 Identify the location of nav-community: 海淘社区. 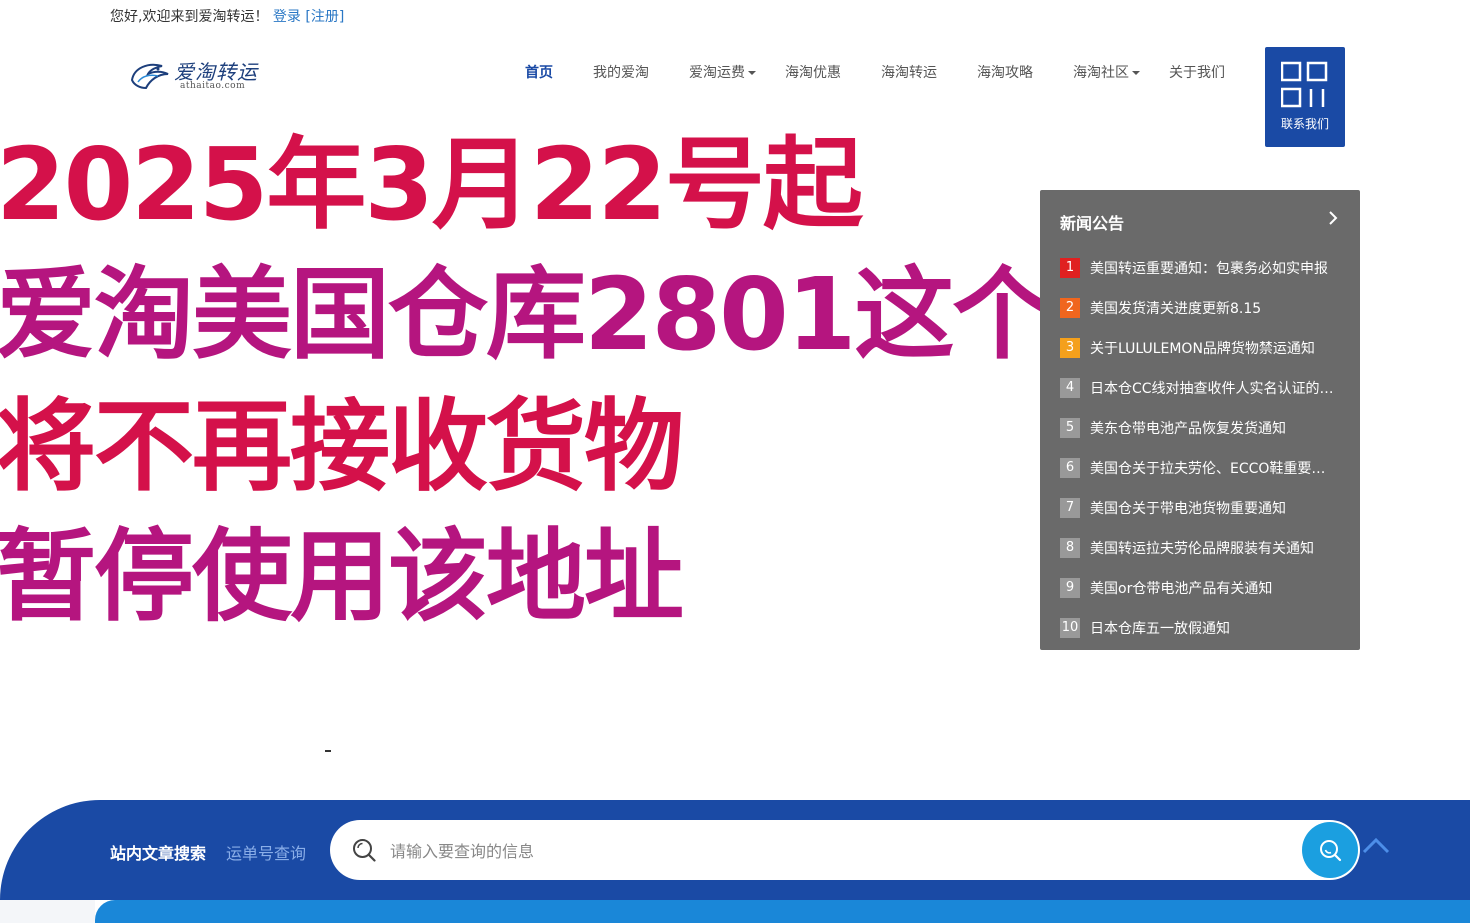
(1106, 72).